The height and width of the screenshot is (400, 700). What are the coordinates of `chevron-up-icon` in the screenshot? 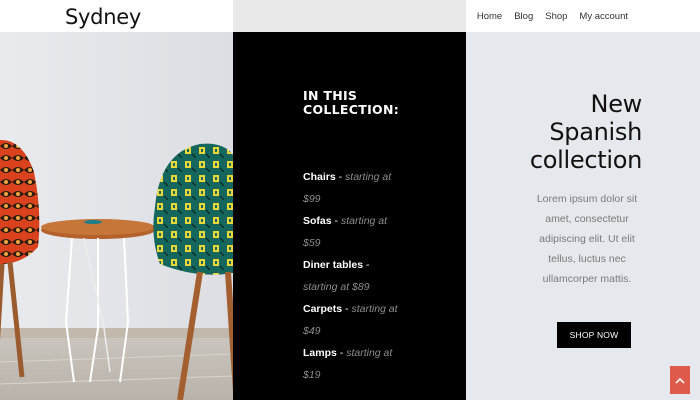 It's located at (680, 380).